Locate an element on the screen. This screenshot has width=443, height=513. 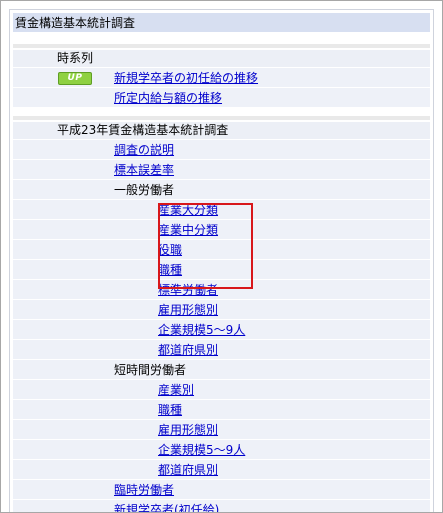
link-industry-medium: 産業中分類 is located at coordinates (188, 230).